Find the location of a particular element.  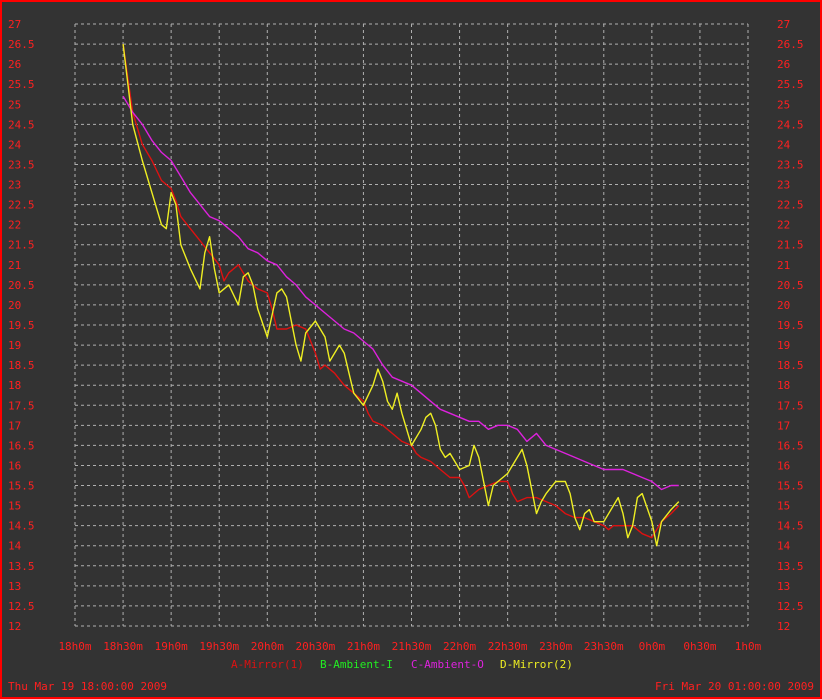

y-tick-label-left: 17.5 is located at coordinates (21, 405).